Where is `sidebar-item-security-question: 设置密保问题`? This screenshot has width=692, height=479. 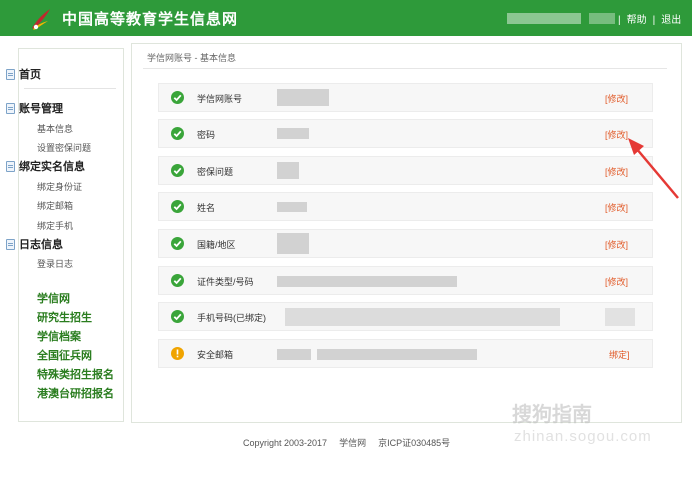 sidebar-item-security-question: 设置密保问题 is located at coordinates (64, 147).